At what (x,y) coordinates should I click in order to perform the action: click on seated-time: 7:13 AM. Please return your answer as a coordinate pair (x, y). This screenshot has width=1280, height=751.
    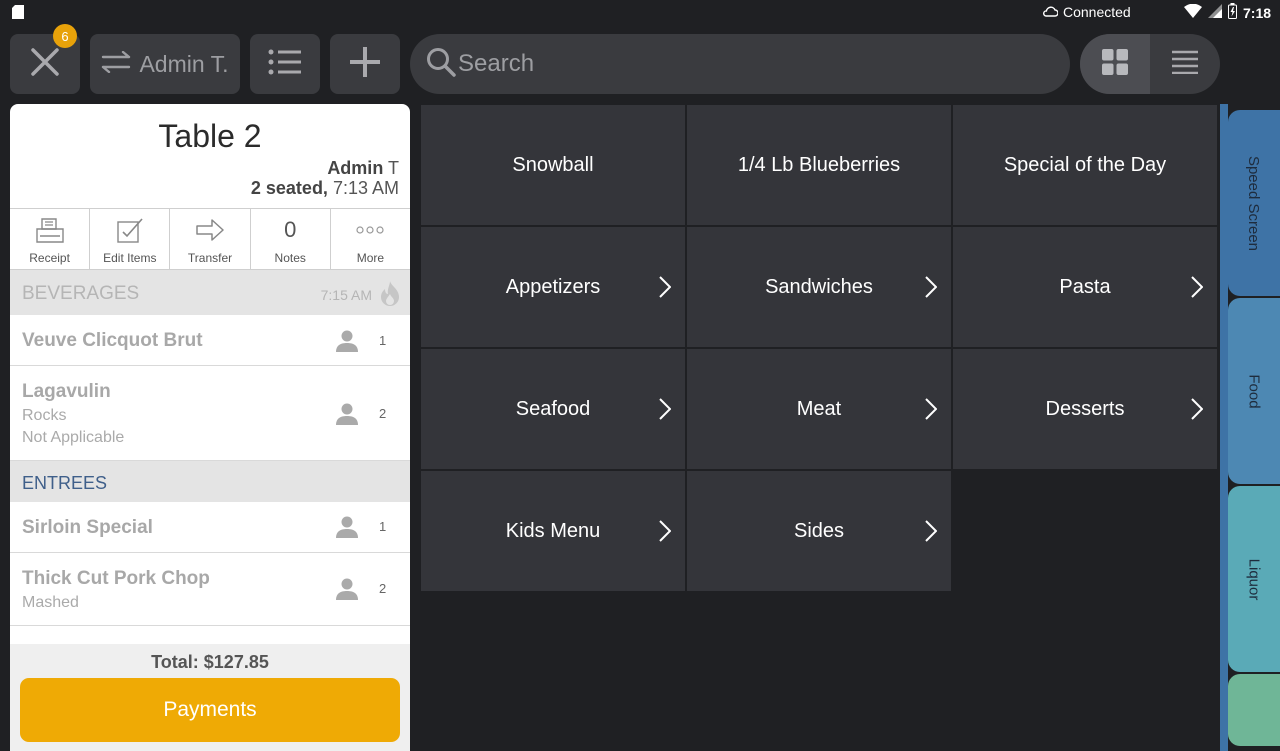
    Looking at the image, I should click on (365, 188).